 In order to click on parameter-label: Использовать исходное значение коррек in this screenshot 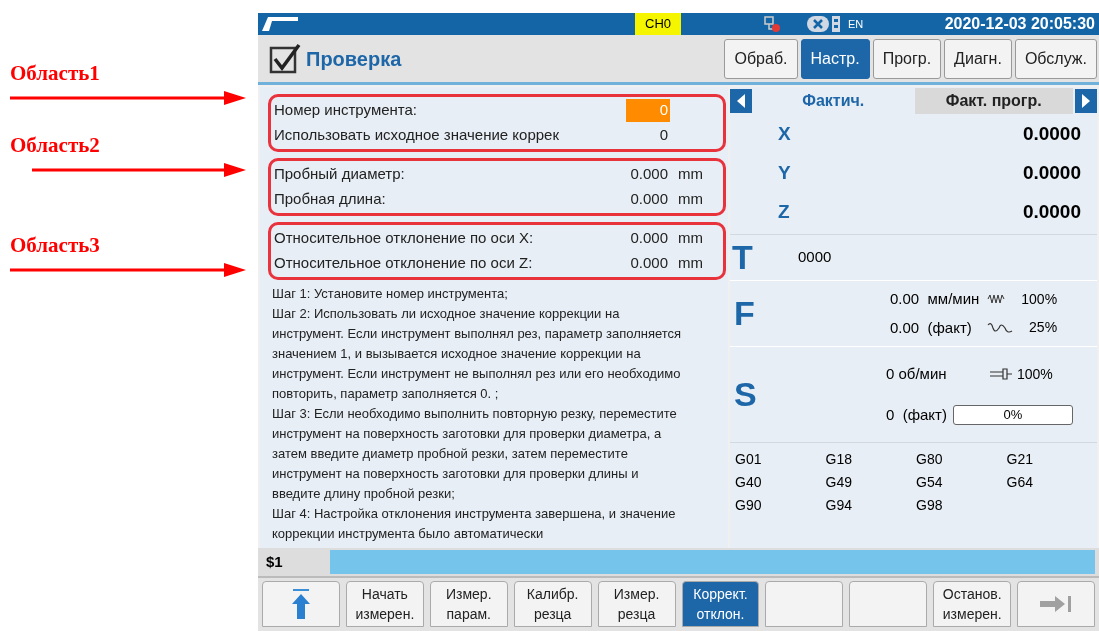, I will do `click(417, 135)`.